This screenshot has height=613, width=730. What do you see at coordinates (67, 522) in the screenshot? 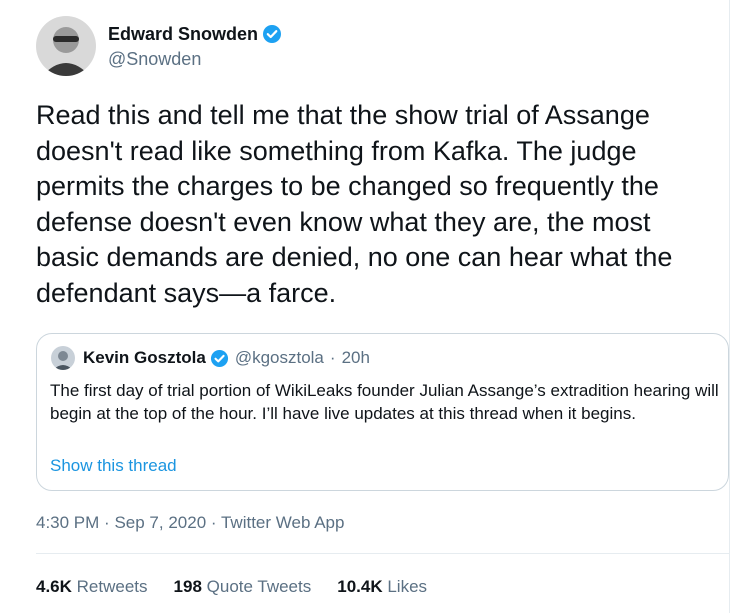
I see `tweet-time: 4:30 PM` at bounding box center [67, 522].